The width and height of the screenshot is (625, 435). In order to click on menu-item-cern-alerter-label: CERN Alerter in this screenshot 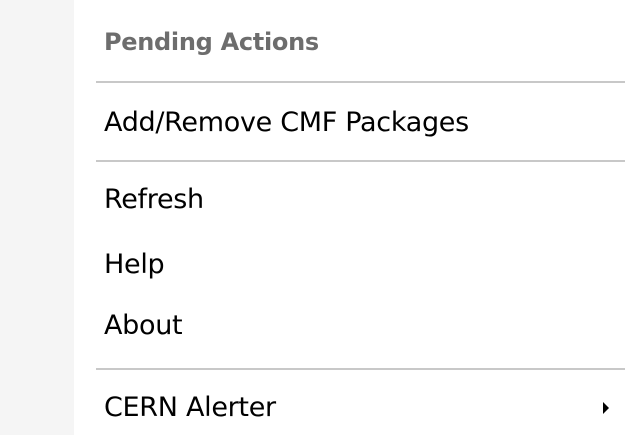, I will do `click(190, 407)`.